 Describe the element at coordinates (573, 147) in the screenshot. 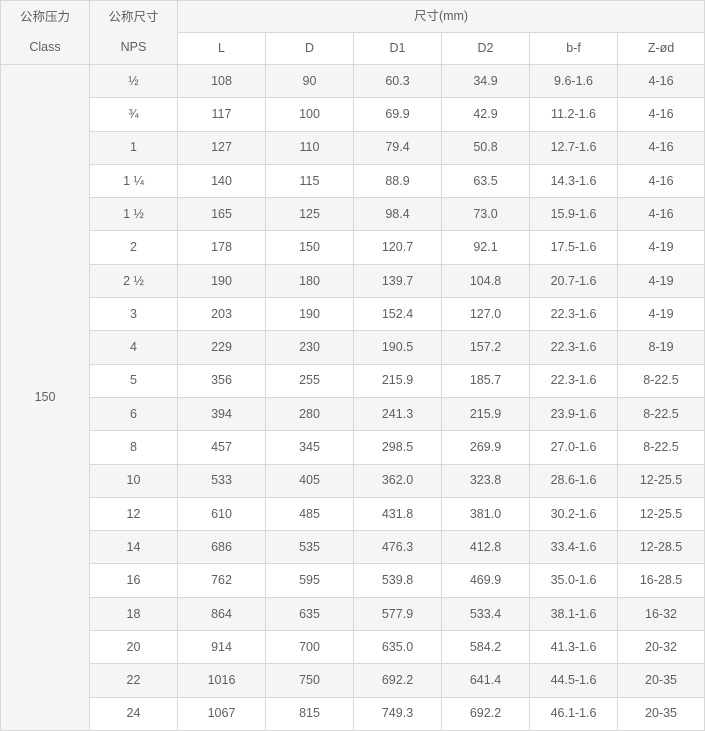

I see `cell-bf: 12.7-1.6` at that location.